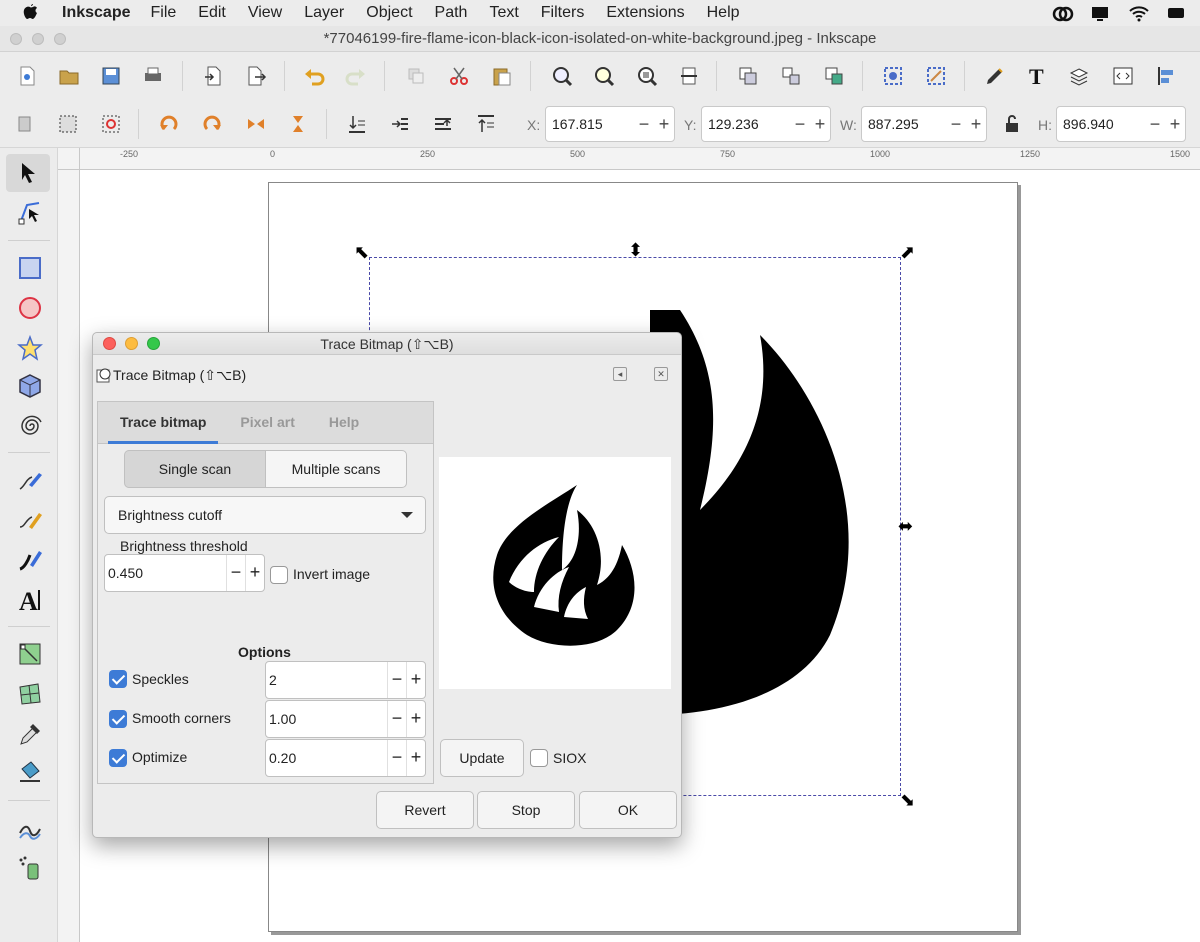 This screenshot has height=942, width=1200. Describe the element at coordinates (16, 39) in the screenshot. I see `close-window-button` at that location.